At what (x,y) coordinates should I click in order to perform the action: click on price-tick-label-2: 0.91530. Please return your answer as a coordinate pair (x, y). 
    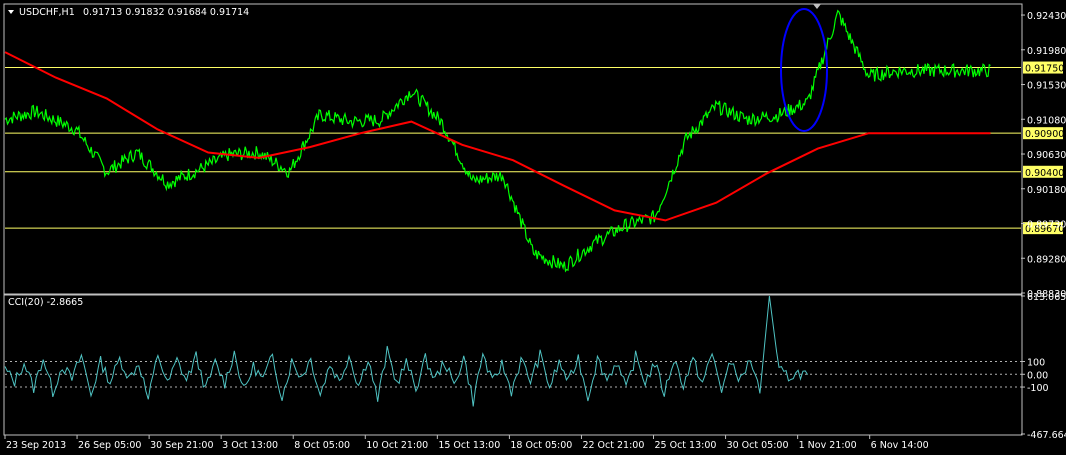
    Looking at the image, I should click on (1046, 86).